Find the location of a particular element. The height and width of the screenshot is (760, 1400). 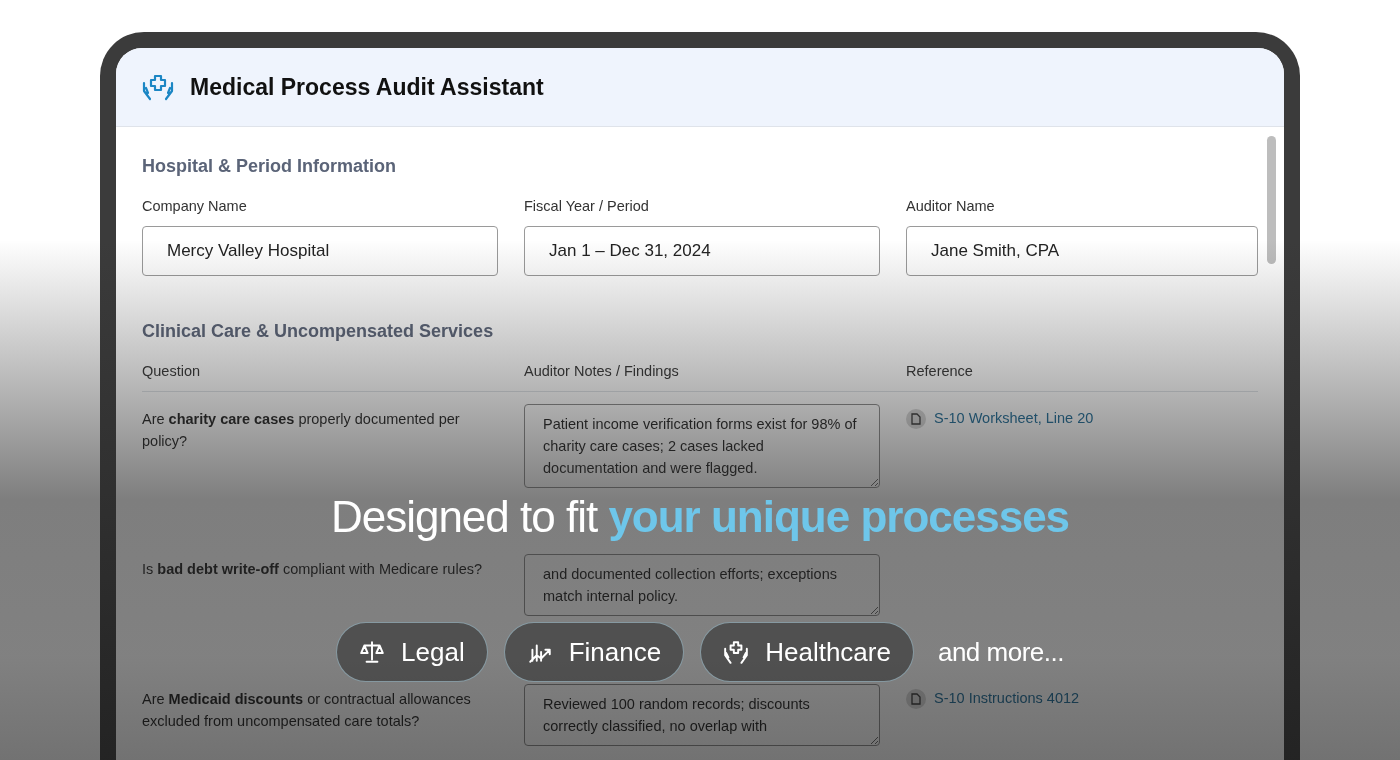

reference-link: S-10 Worksheet, Line 20 is located at coordinates (1000, 418).